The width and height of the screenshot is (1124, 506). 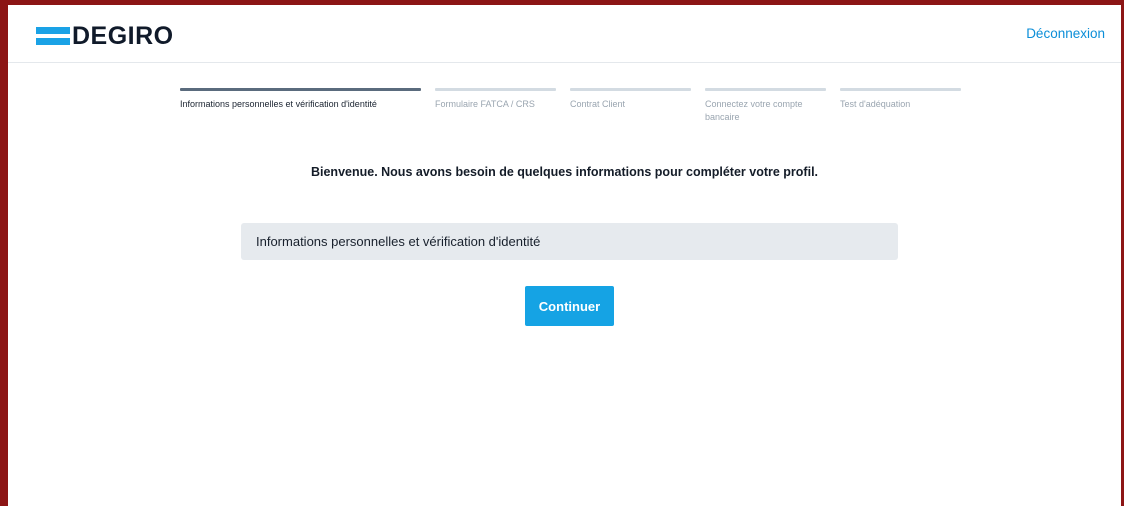 I want to click on step-label: Formulaire FATCA / CRS, so click(x=485, y=104).